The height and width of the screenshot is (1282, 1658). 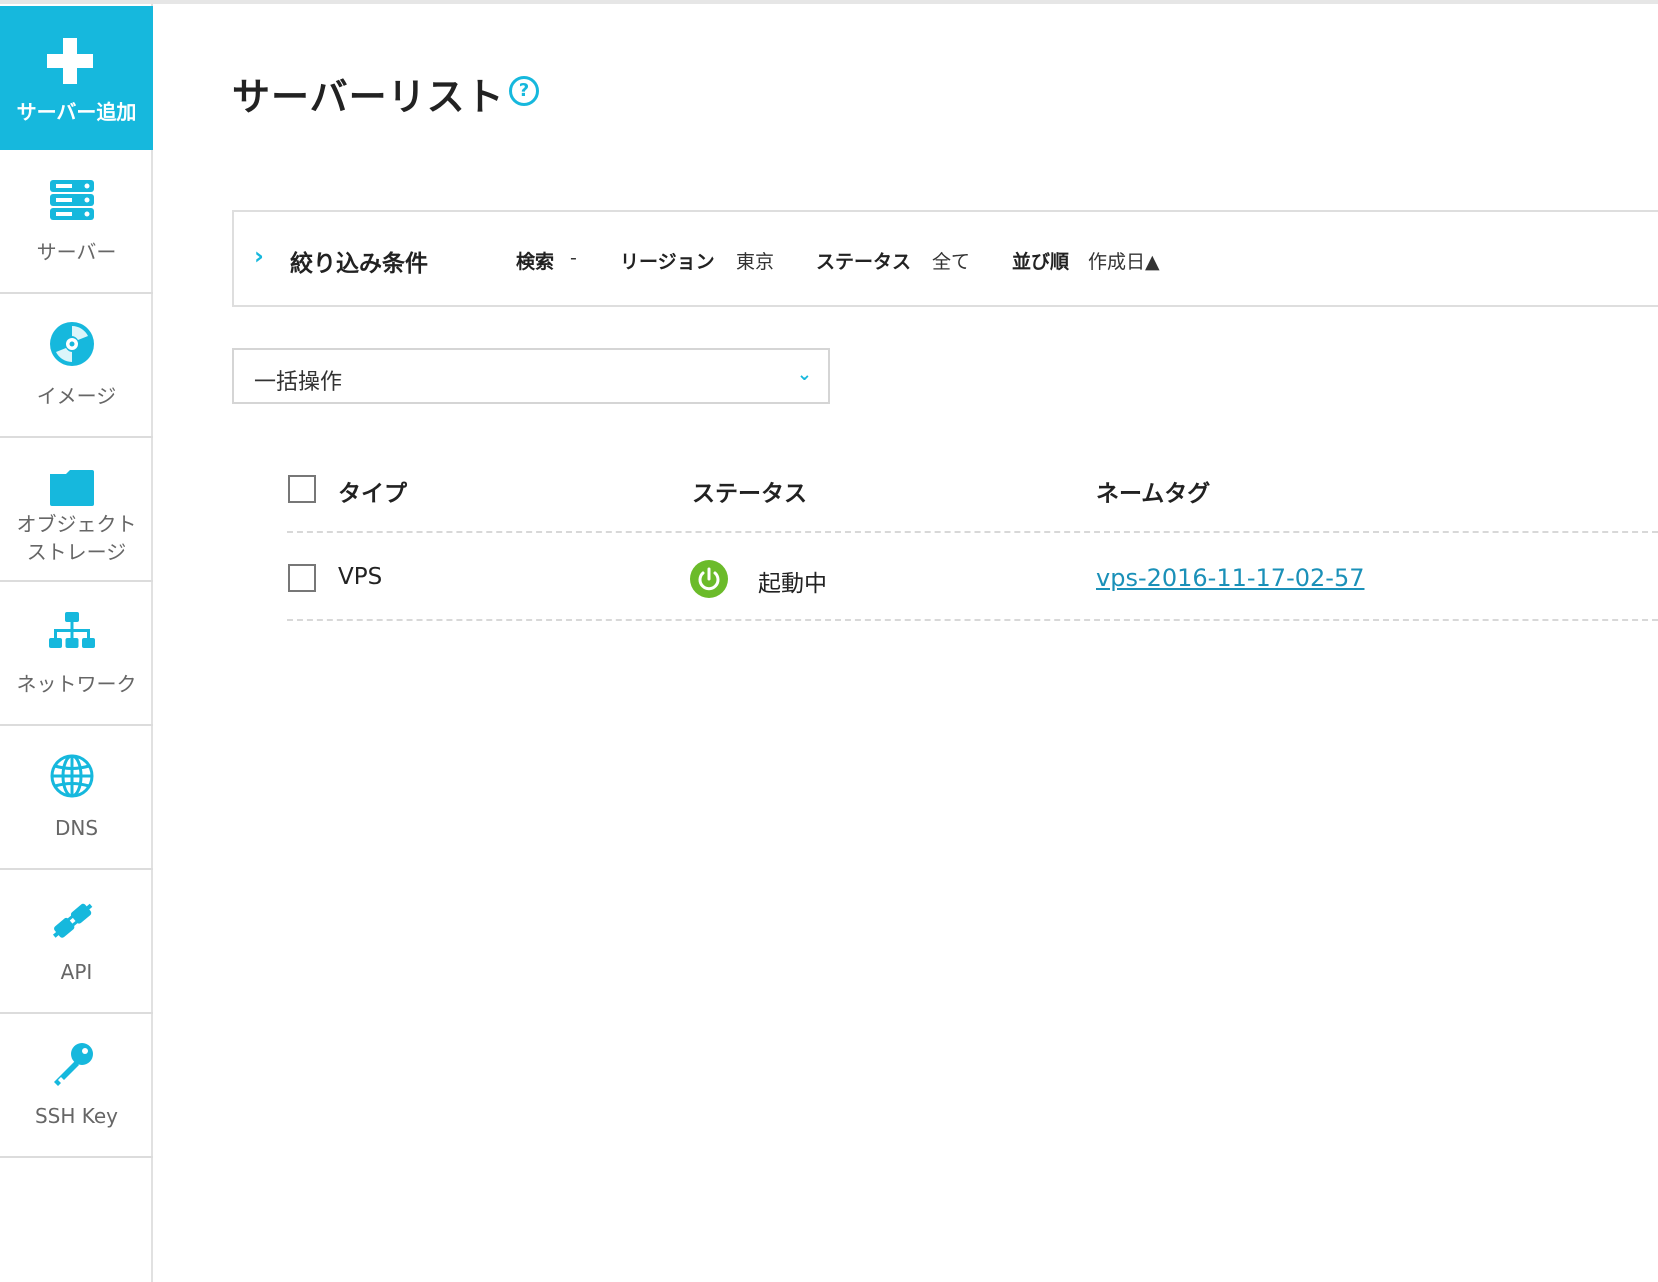 I want to click on power-icon, so click(x=709, y=579).